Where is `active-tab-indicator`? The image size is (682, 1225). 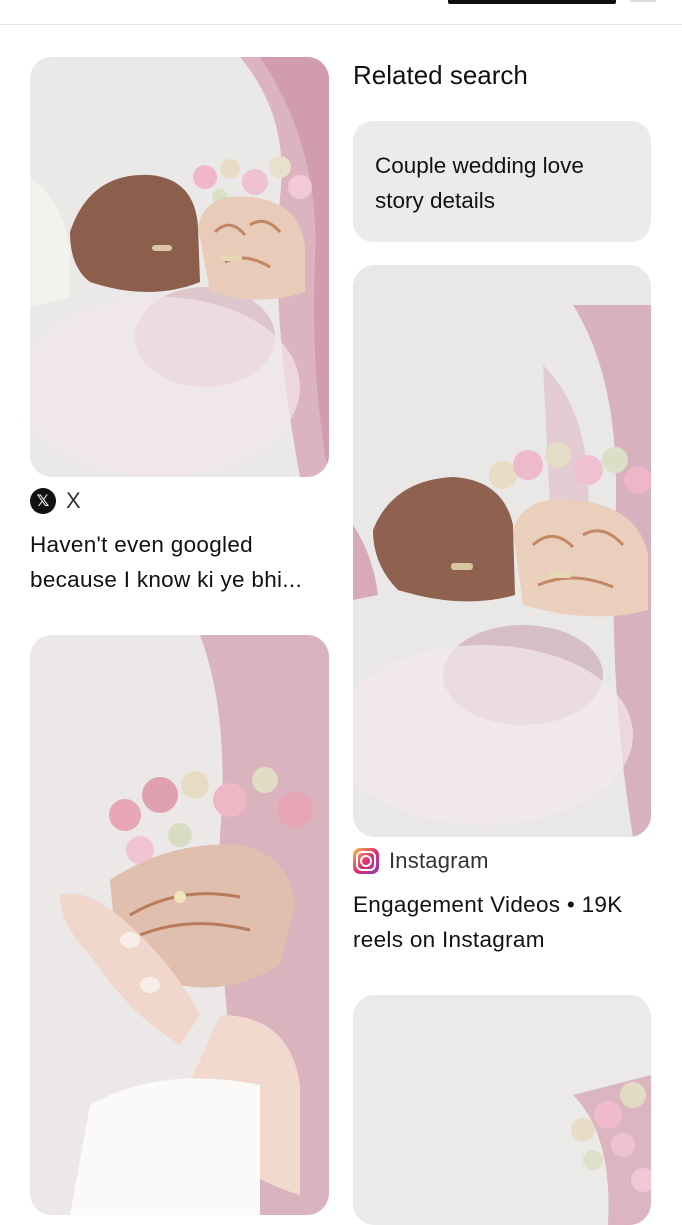
active-tab-indicator is located at coordinates (532, 2).